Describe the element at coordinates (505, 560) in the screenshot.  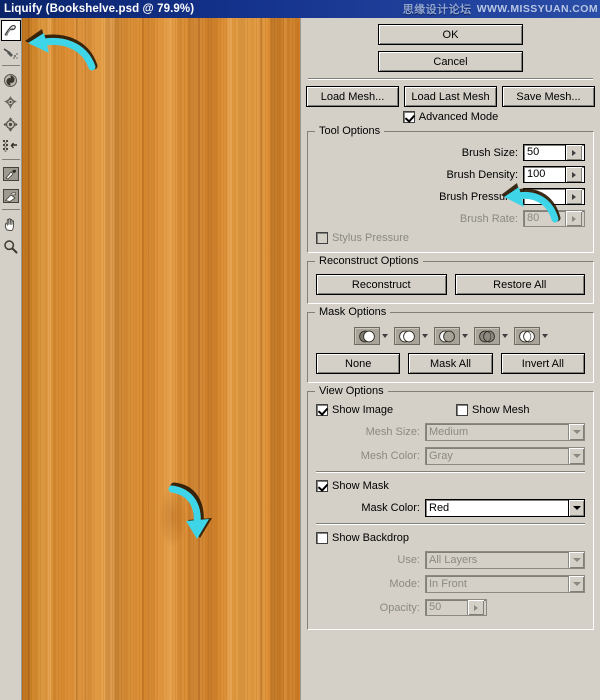
I see `backdrop-use-dropdown: All Layers` at that location.